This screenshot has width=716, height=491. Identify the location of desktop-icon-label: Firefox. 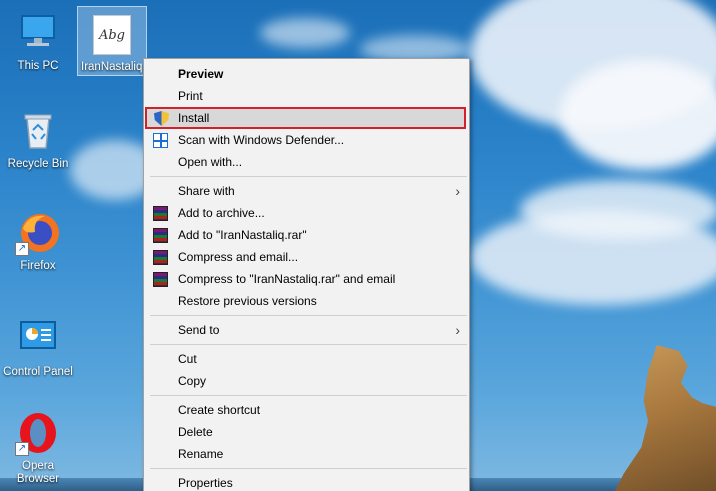
(38, 266).